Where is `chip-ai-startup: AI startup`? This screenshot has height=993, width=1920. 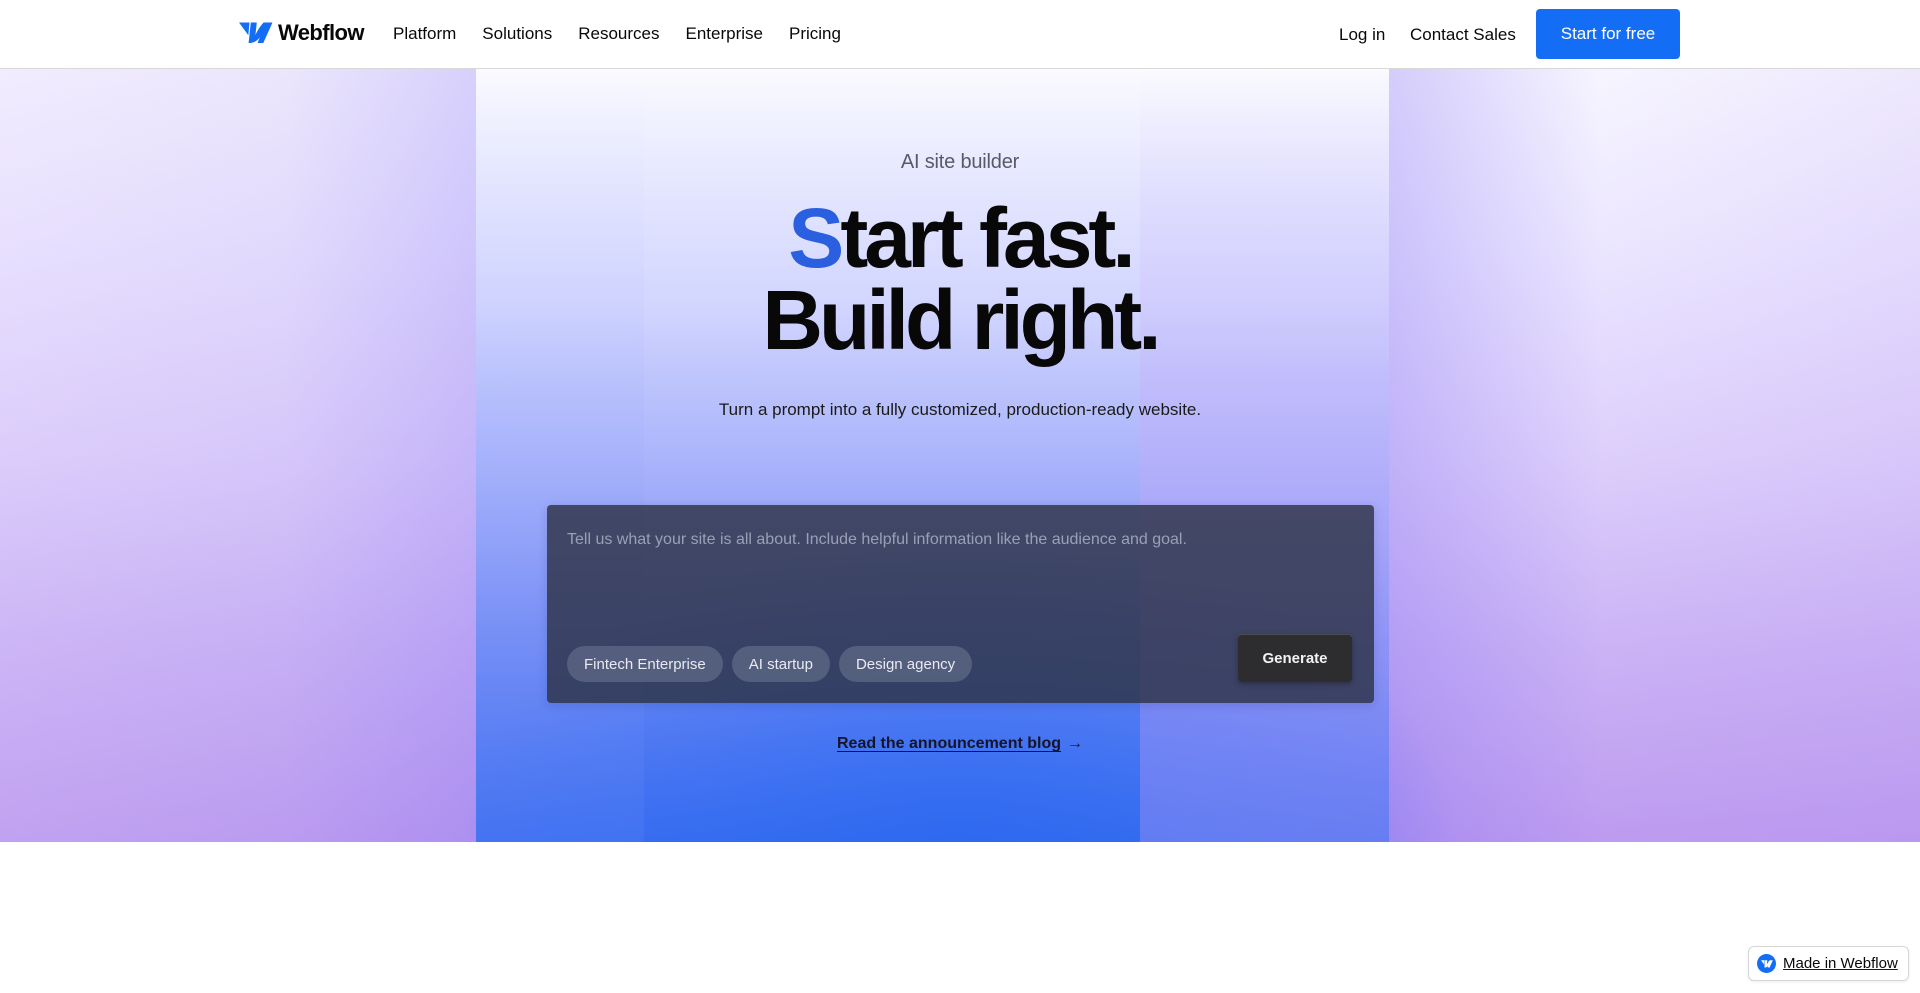
chip-ai-startup: AI startup is located at coordinates (780, 664).